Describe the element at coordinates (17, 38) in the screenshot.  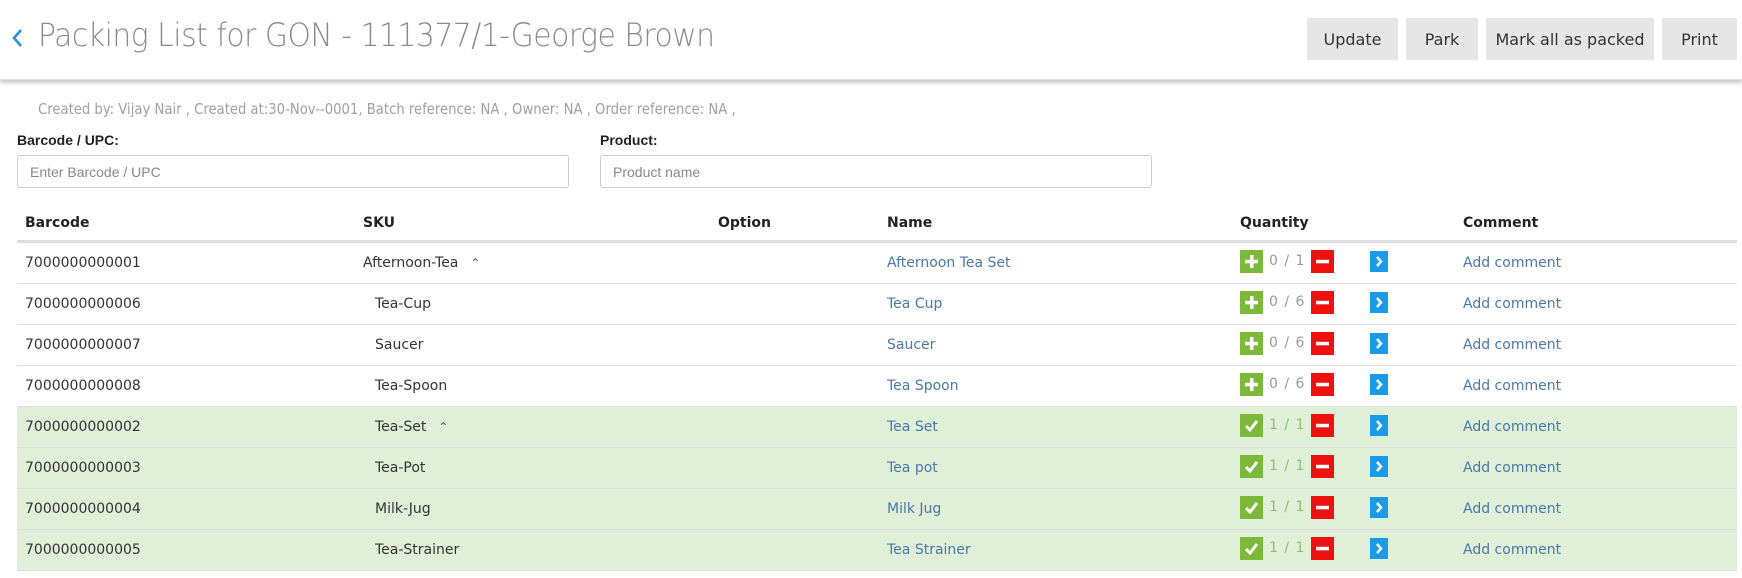
I see `back-chevron-icon` at that location.